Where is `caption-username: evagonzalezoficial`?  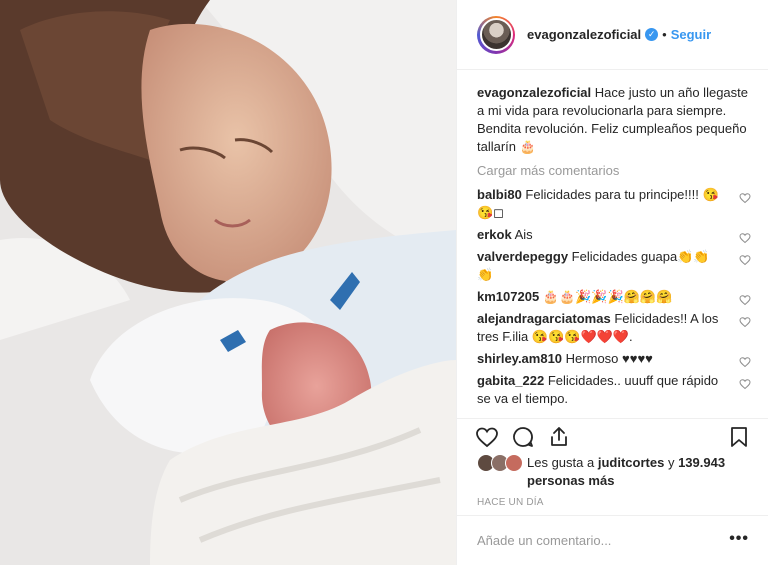
caption-username: evagonzalezoficial is located at coordinates (534, 92).